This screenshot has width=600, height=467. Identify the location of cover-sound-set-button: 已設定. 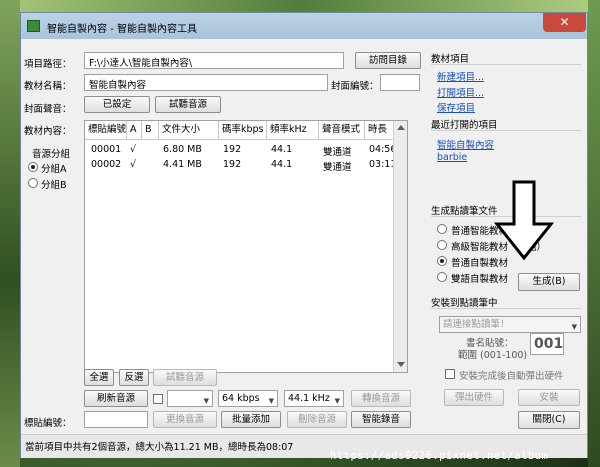
(117, 104).